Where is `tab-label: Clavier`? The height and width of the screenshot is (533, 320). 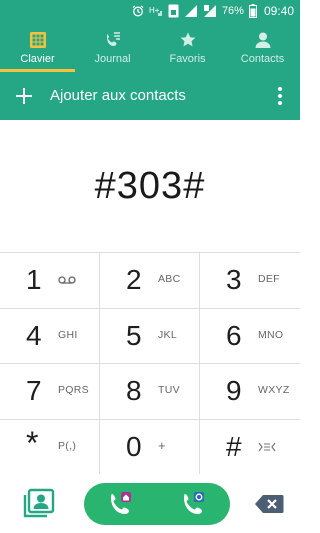 tab-label: Clavier is located at coordinates (37, 59).